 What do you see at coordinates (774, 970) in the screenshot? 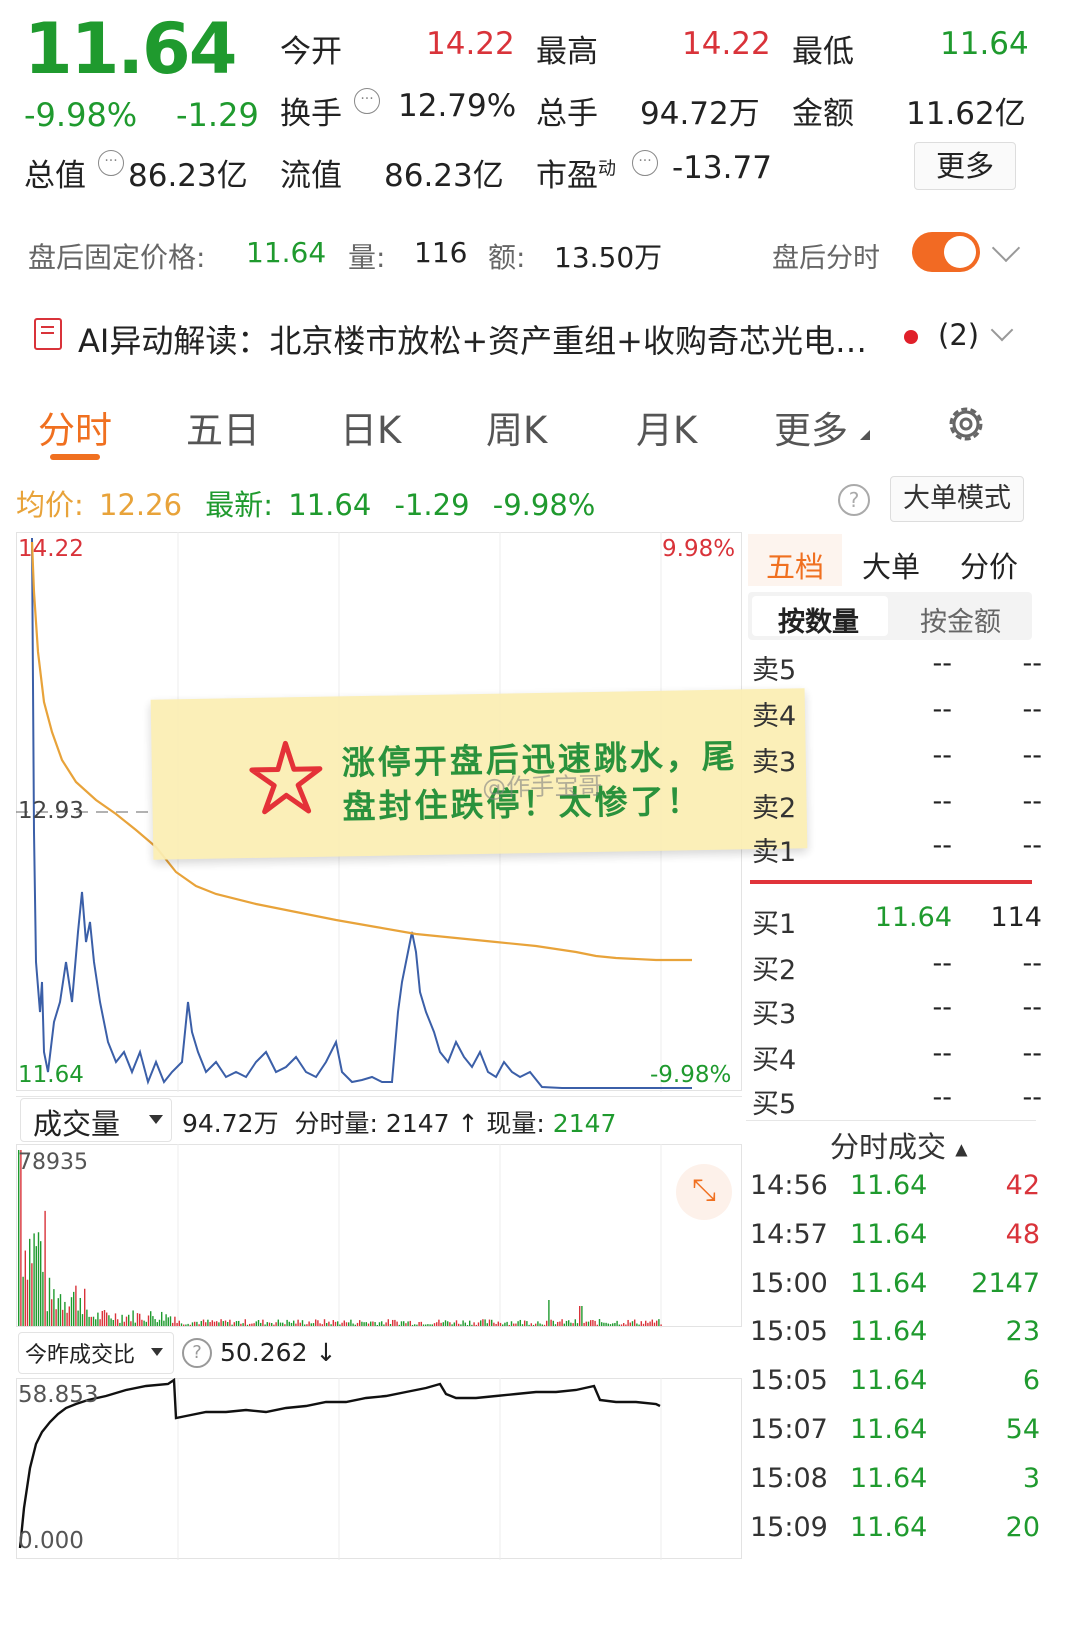
I see `bid-label: 买2` at bounding box center [774, 970].